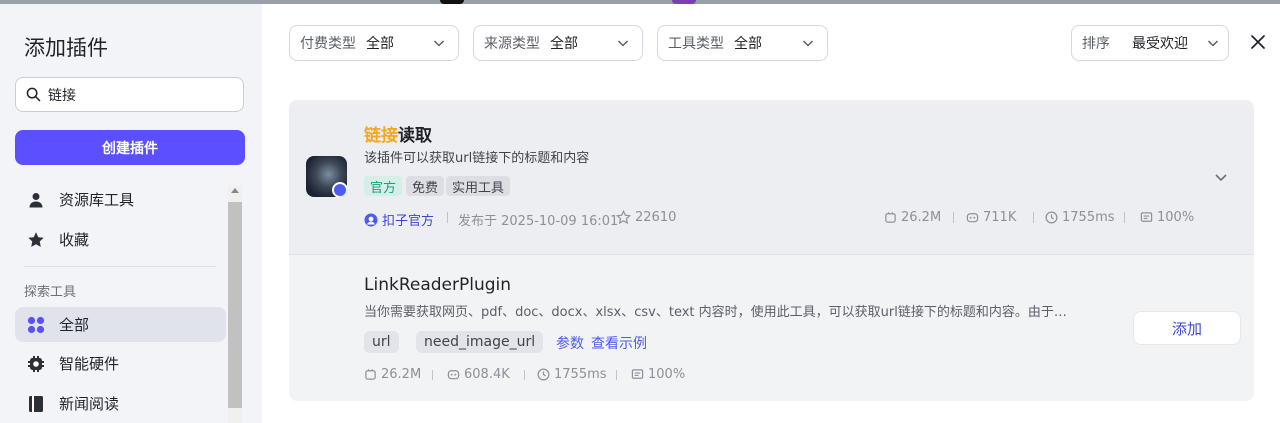  I want to click on sidebar-item-news-reading: 新闻阅读, so click(120, 403).